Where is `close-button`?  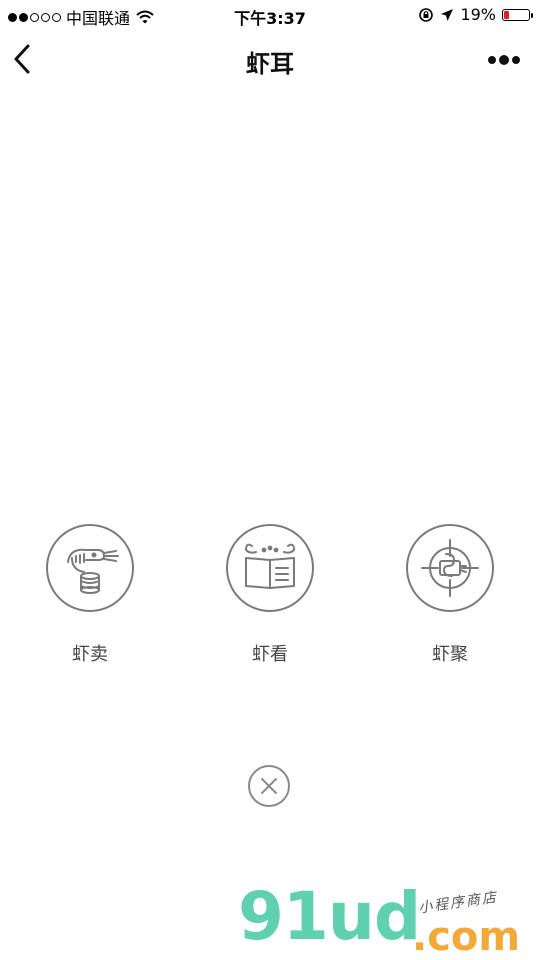 close-button is located at coordinates (269, 786).